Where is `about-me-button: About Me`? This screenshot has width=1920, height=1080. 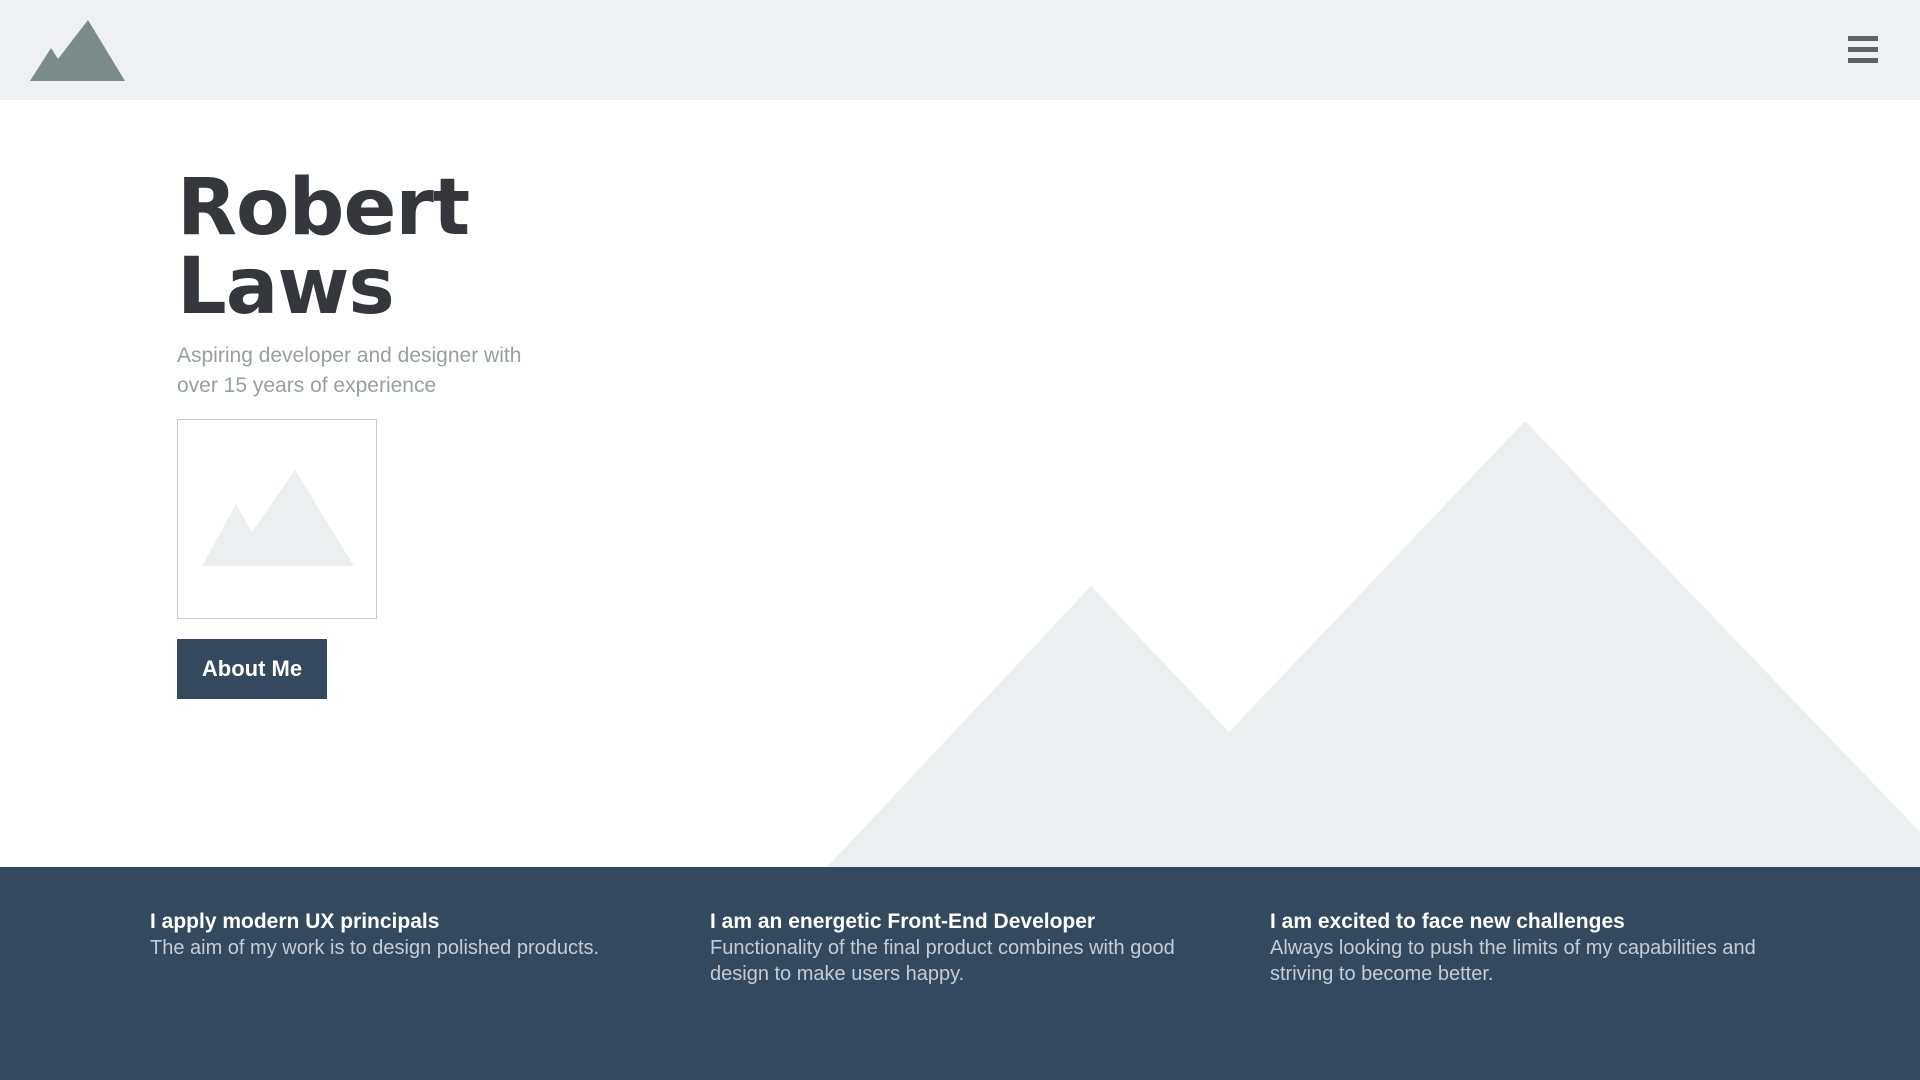
about-me-button: About Me is located at coordinates (252, 669).